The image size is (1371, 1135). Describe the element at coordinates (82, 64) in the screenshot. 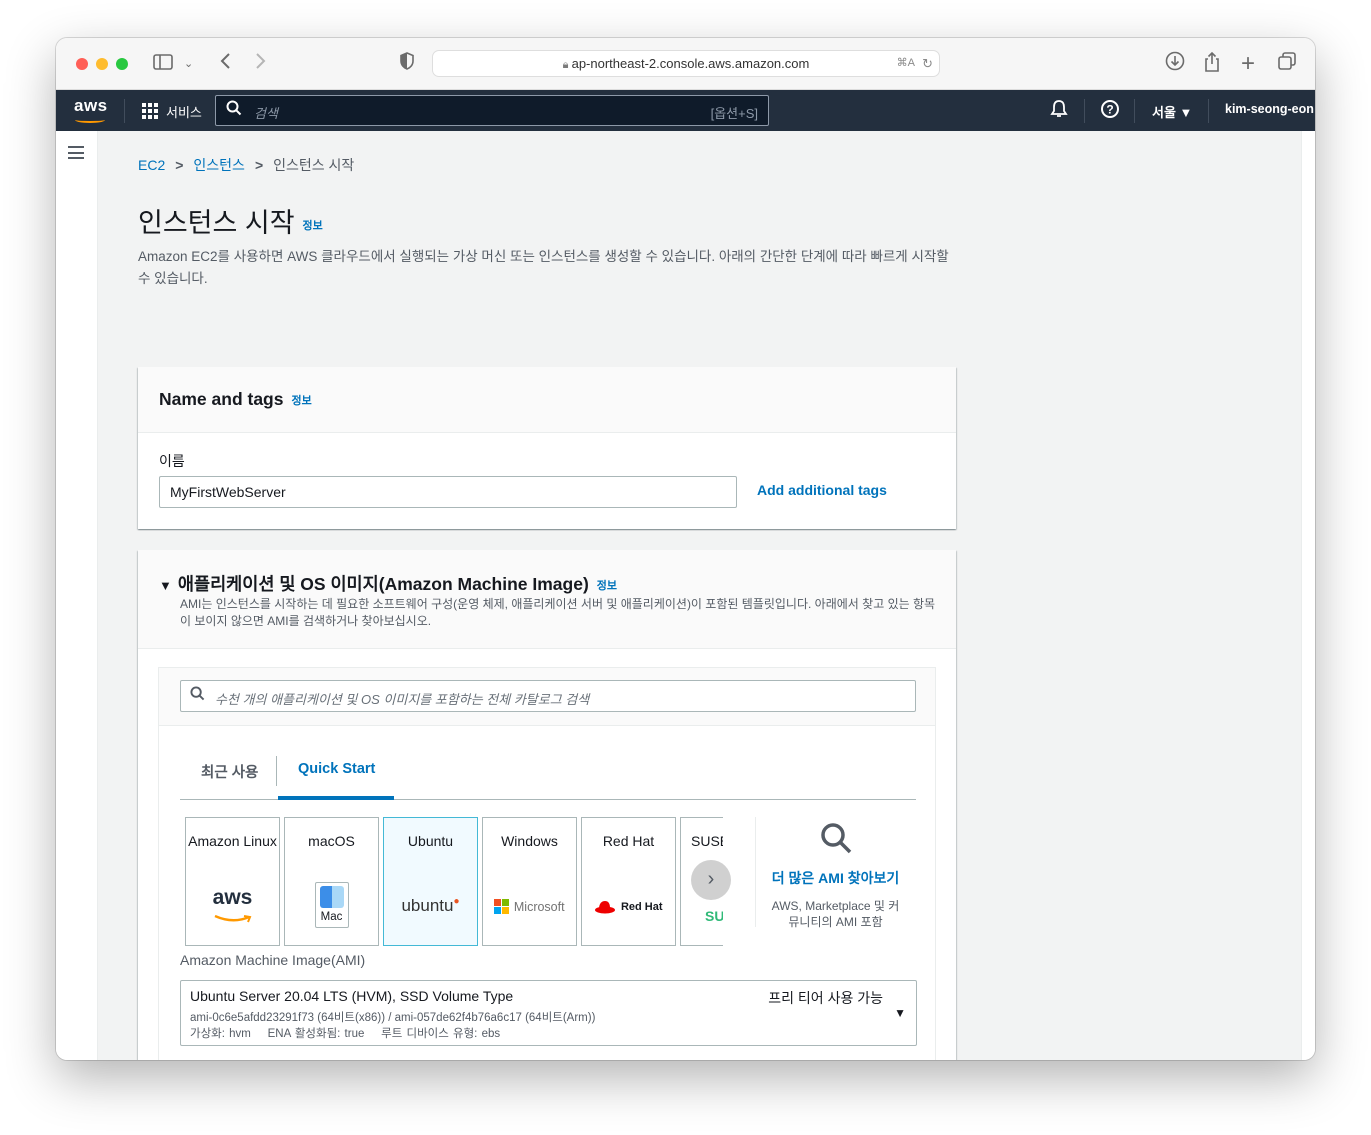

I see `close-window-button` at that location.